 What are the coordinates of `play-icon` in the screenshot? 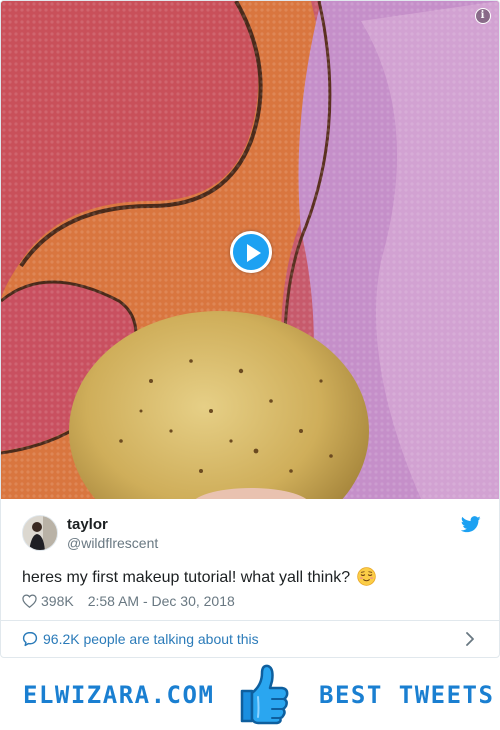 It's located at (254, 253).